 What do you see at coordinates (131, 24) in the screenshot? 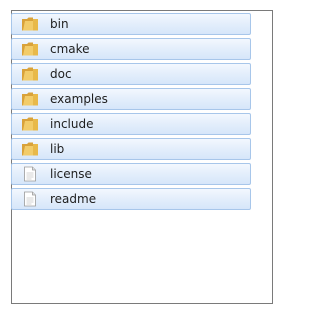
I see `list-item-bin: bin` at bounding box center [131, 24].